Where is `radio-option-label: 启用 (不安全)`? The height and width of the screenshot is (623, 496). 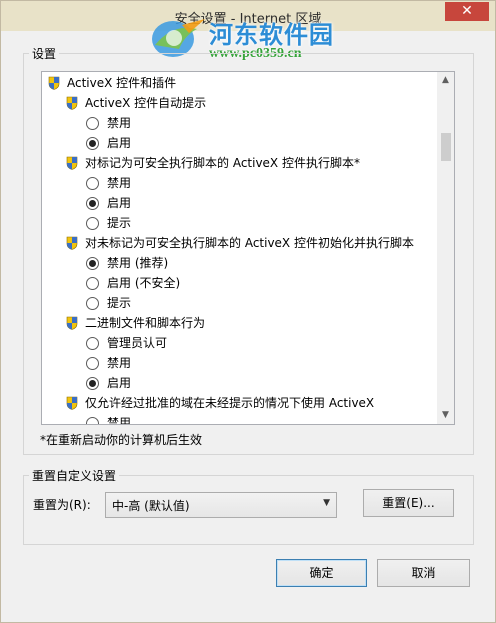
radio-option-label: 启用 (不安全) is located at coordinates (144, 283).